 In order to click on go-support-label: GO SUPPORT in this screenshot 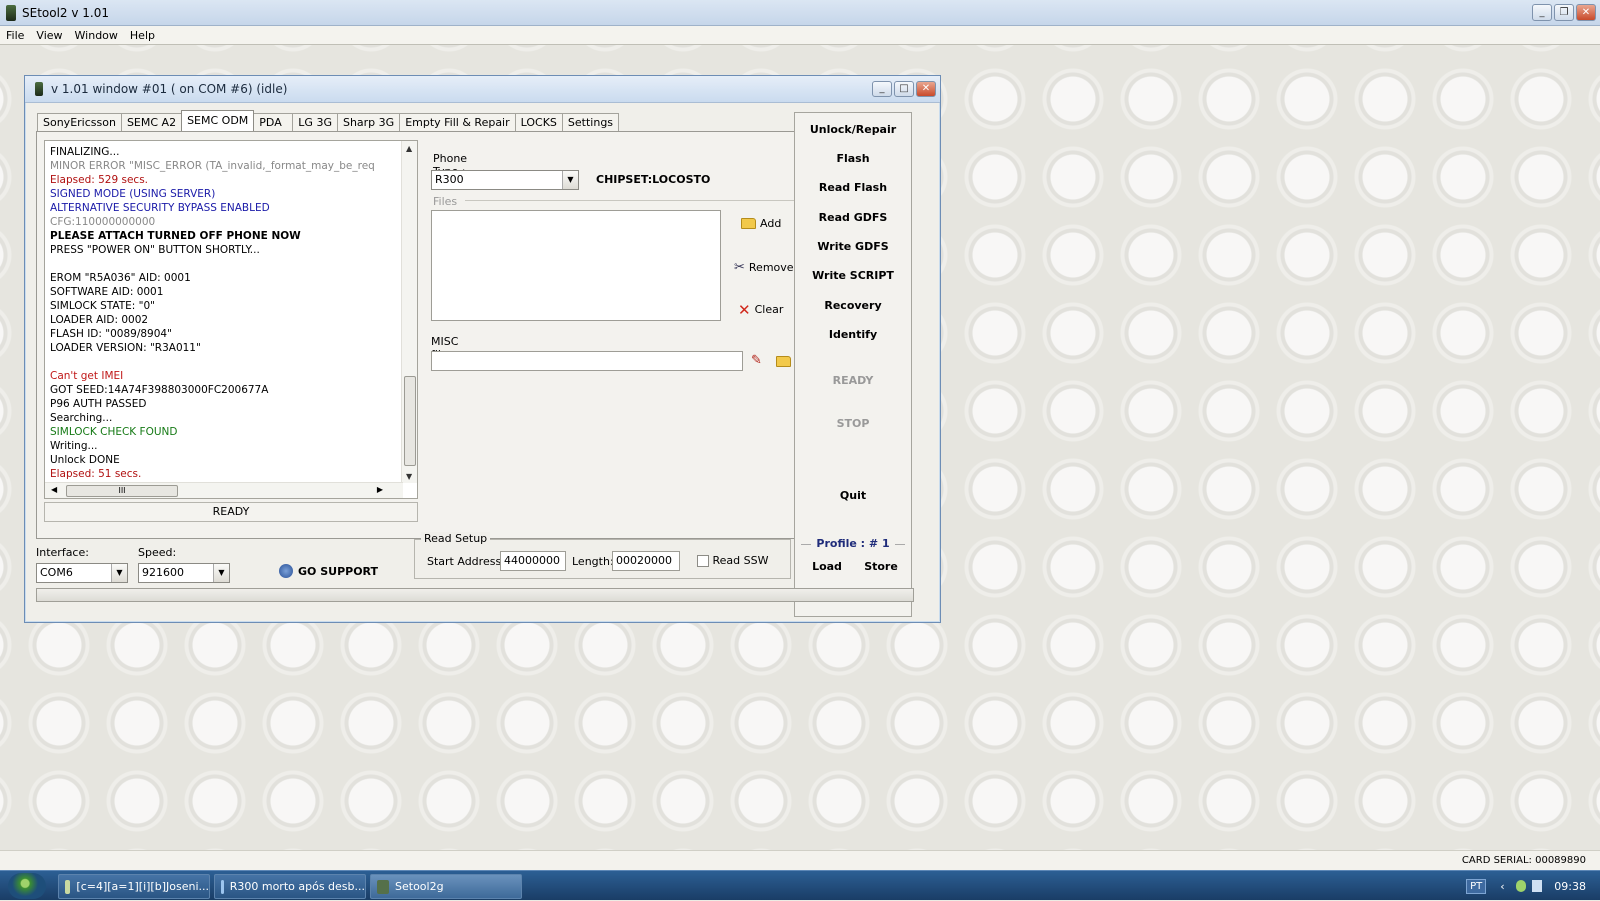, I will do `click(338, 571)`.